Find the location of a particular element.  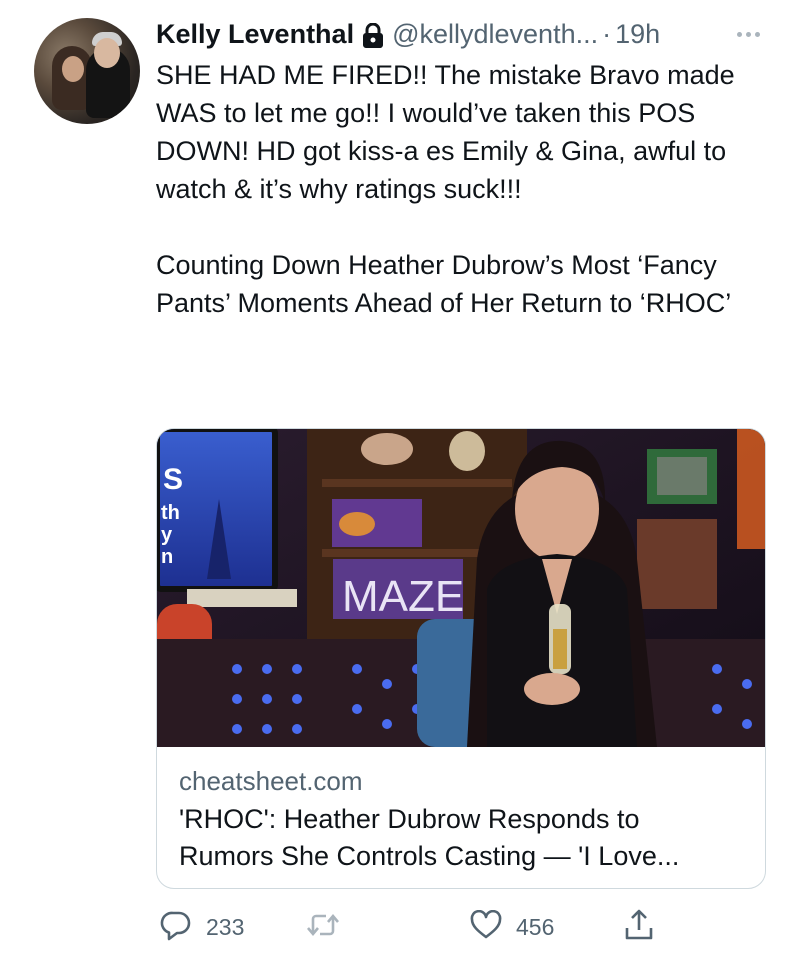

svg-text: y is located at coordinates (167, 535).